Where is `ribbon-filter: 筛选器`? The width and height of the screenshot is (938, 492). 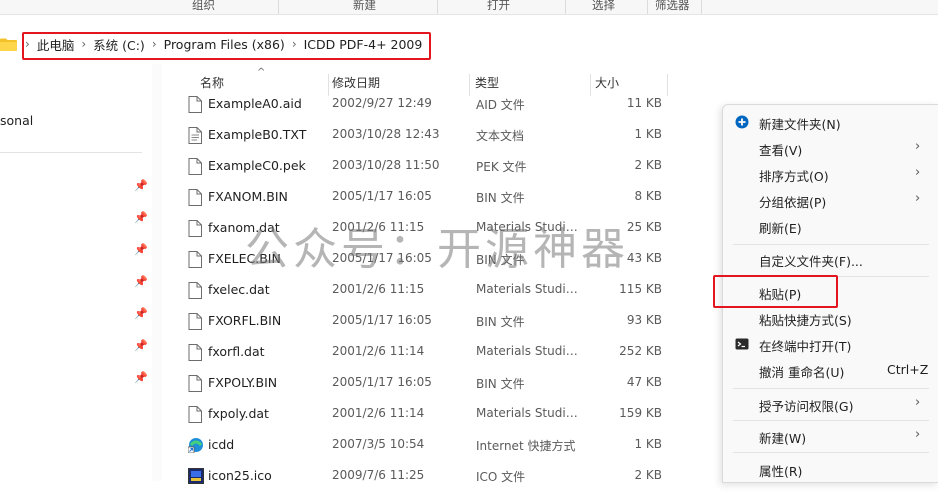 ribbon-filter: 筛选器 is located at coordinates (672, 6).